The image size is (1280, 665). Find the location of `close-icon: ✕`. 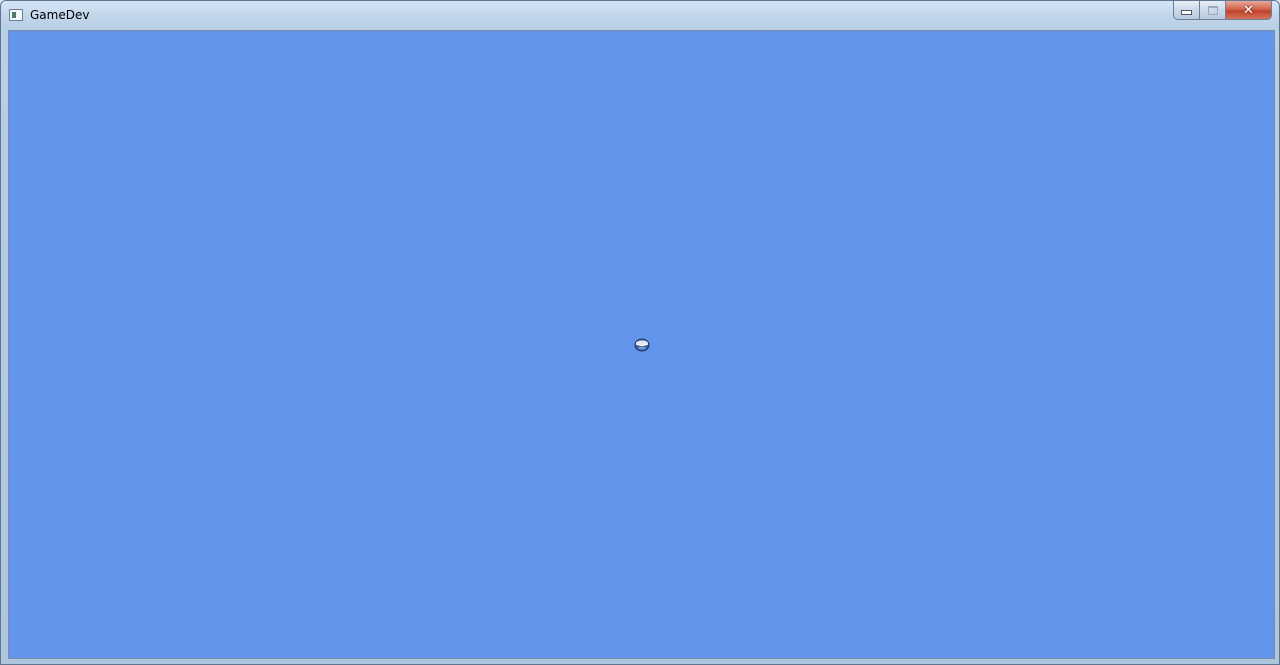

close-icon: ✕ is located at coordinates (1248, 10).